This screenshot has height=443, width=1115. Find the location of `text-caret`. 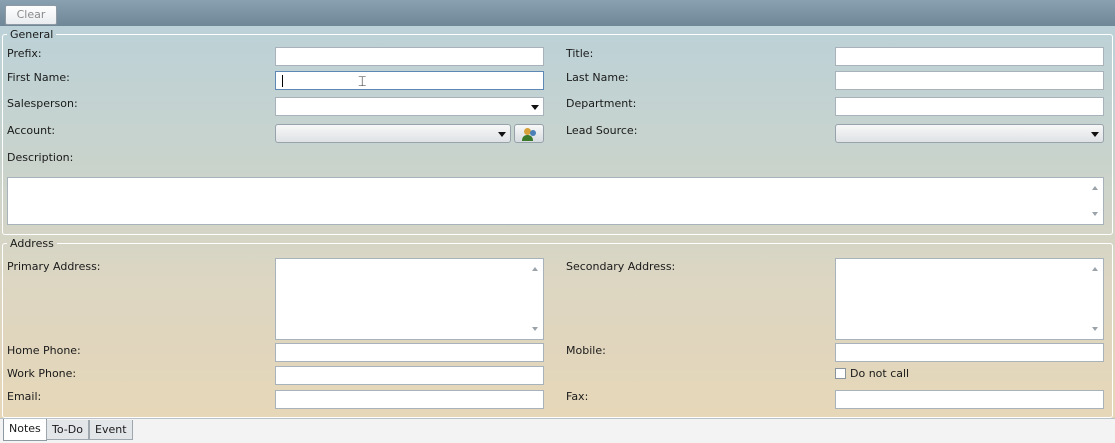

text-caret is located at coordinates (282, 81).